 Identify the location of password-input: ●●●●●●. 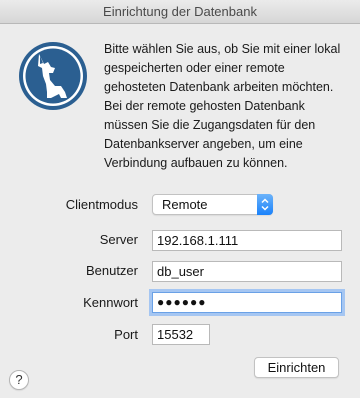
(247, 302).